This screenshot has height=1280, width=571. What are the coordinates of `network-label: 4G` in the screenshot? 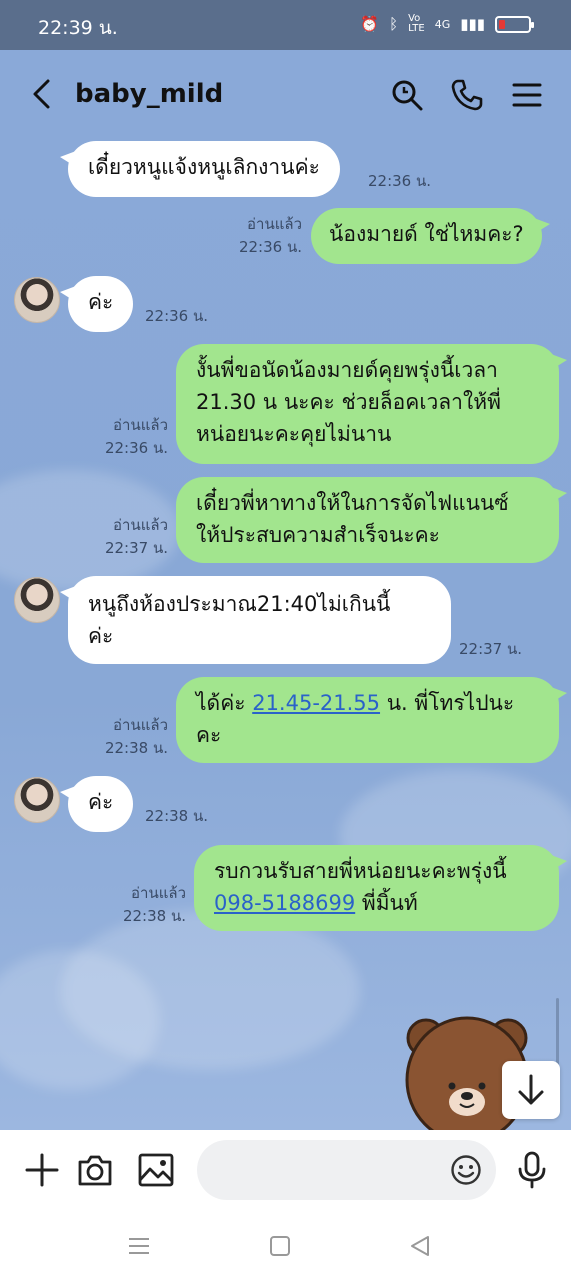 It's located at (442, 24).